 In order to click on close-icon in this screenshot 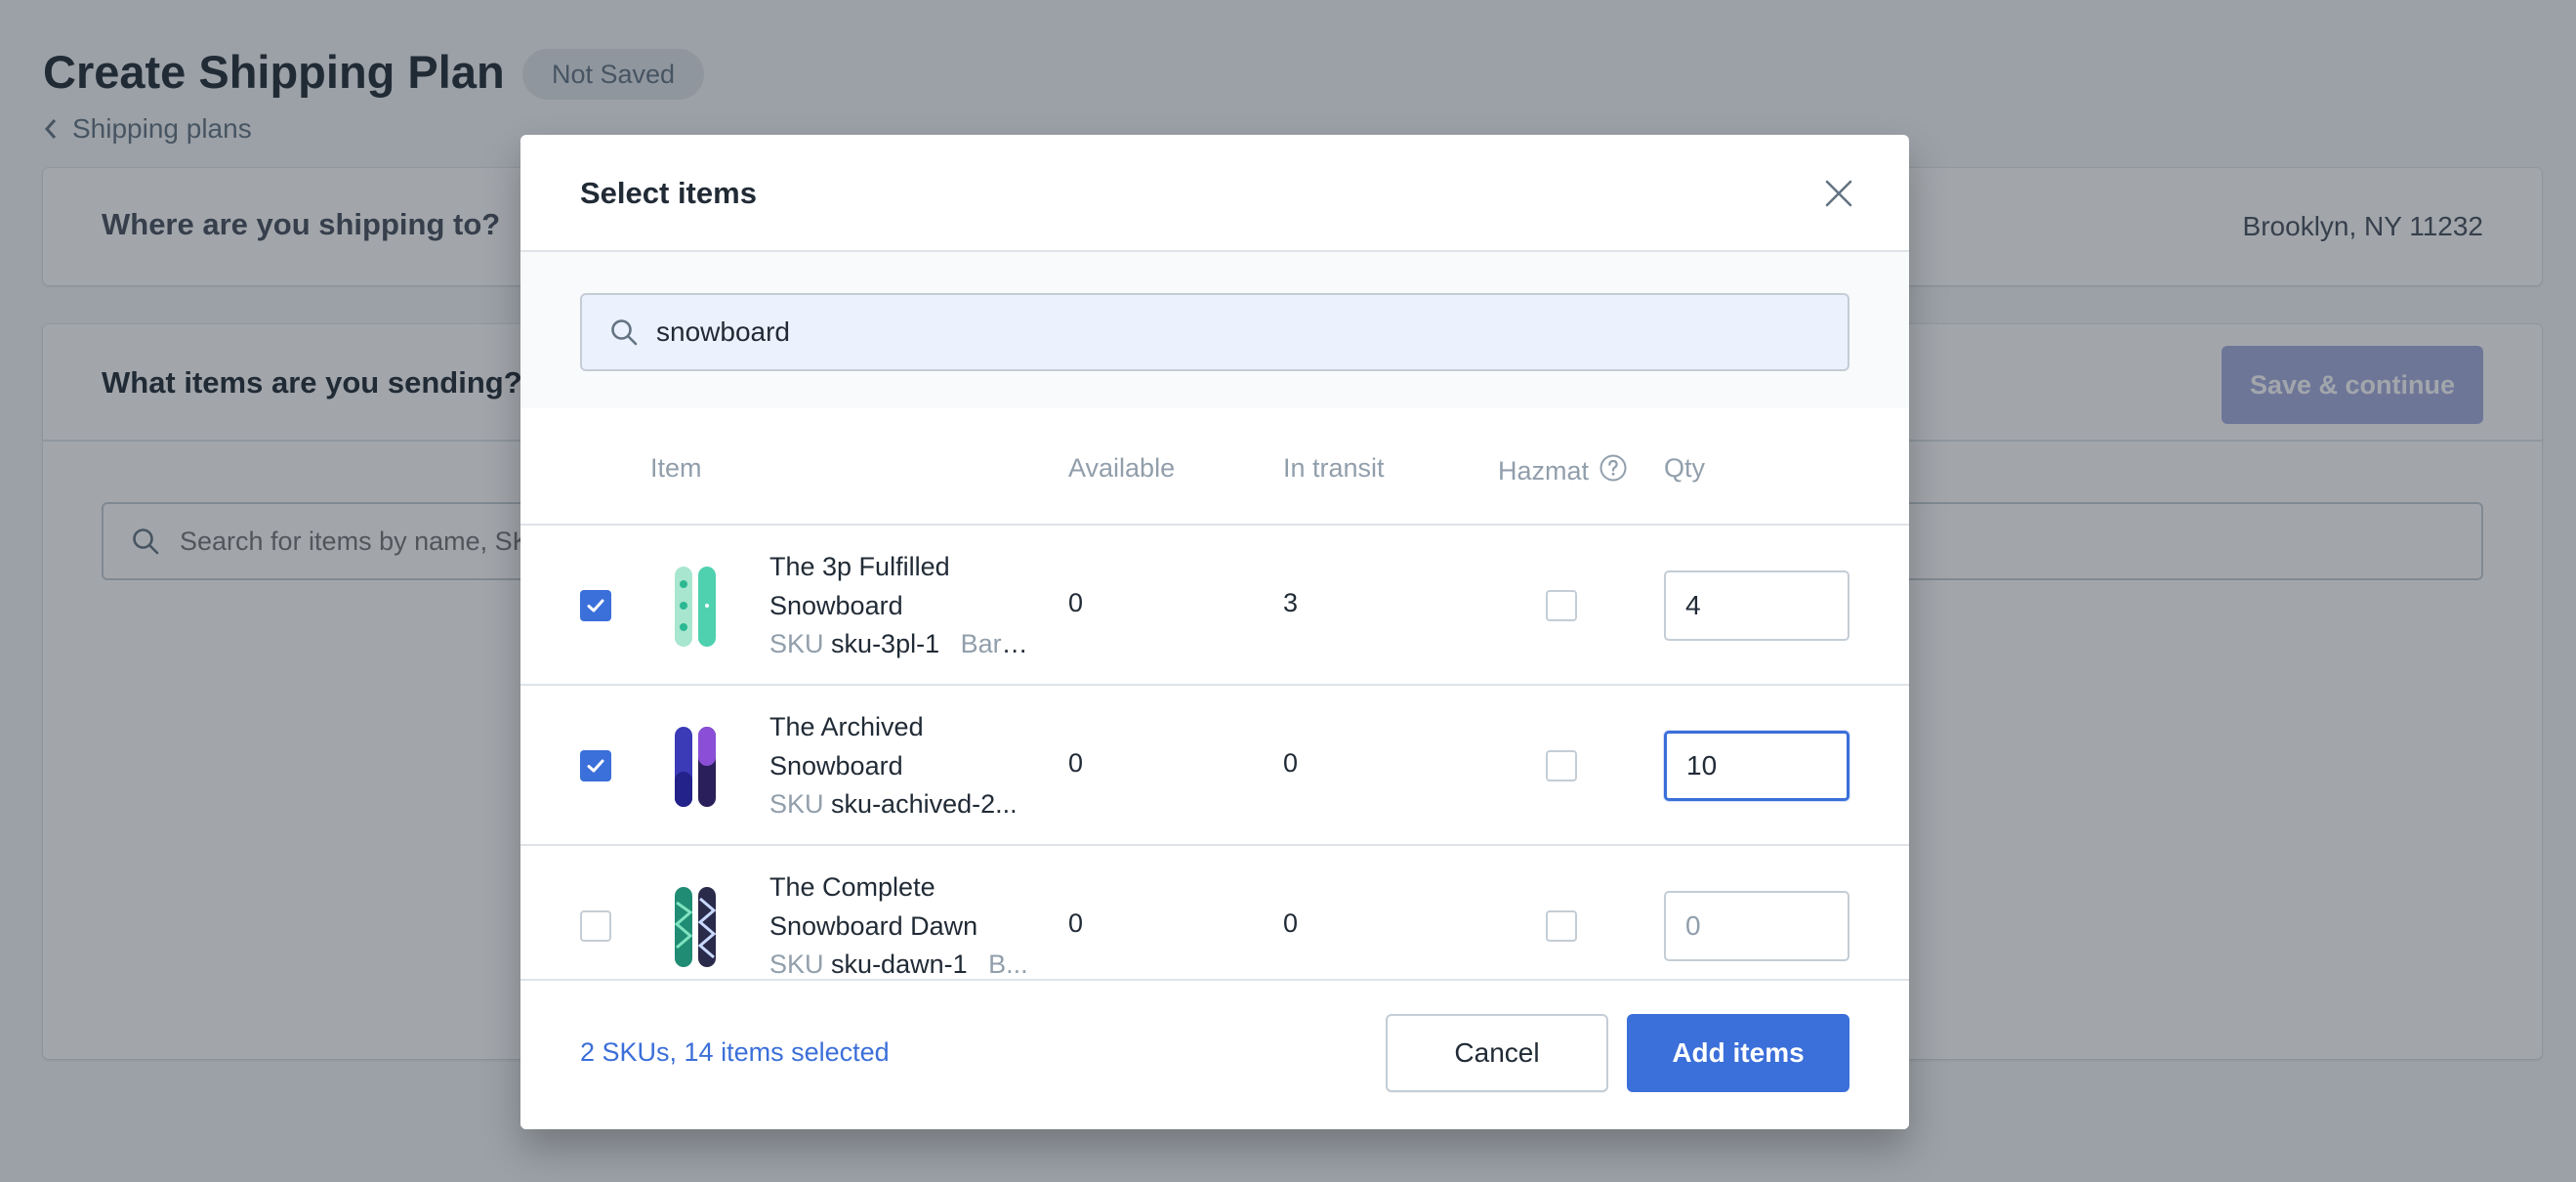, I will do `click(1838, 194)`.